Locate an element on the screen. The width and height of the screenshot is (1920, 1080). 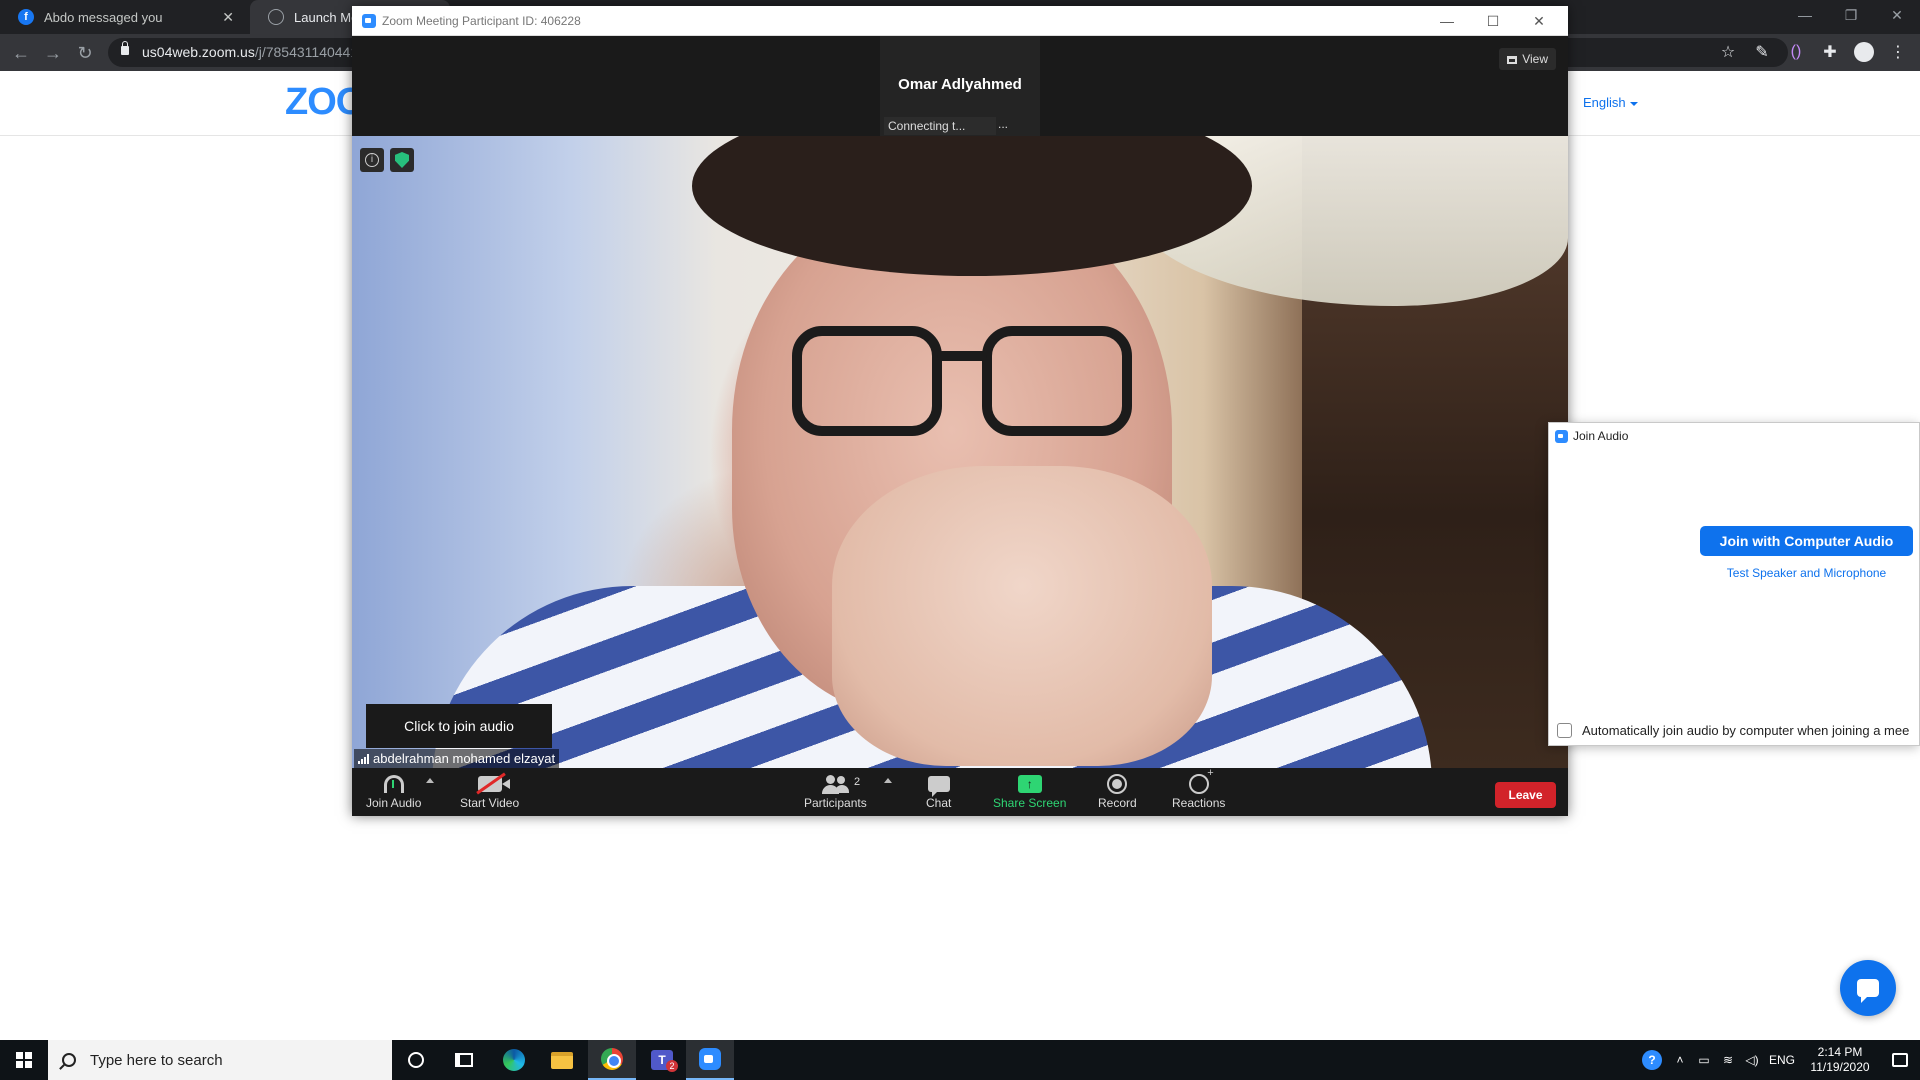
reactions-button: Reactions is located at coordinates (1198, 789).